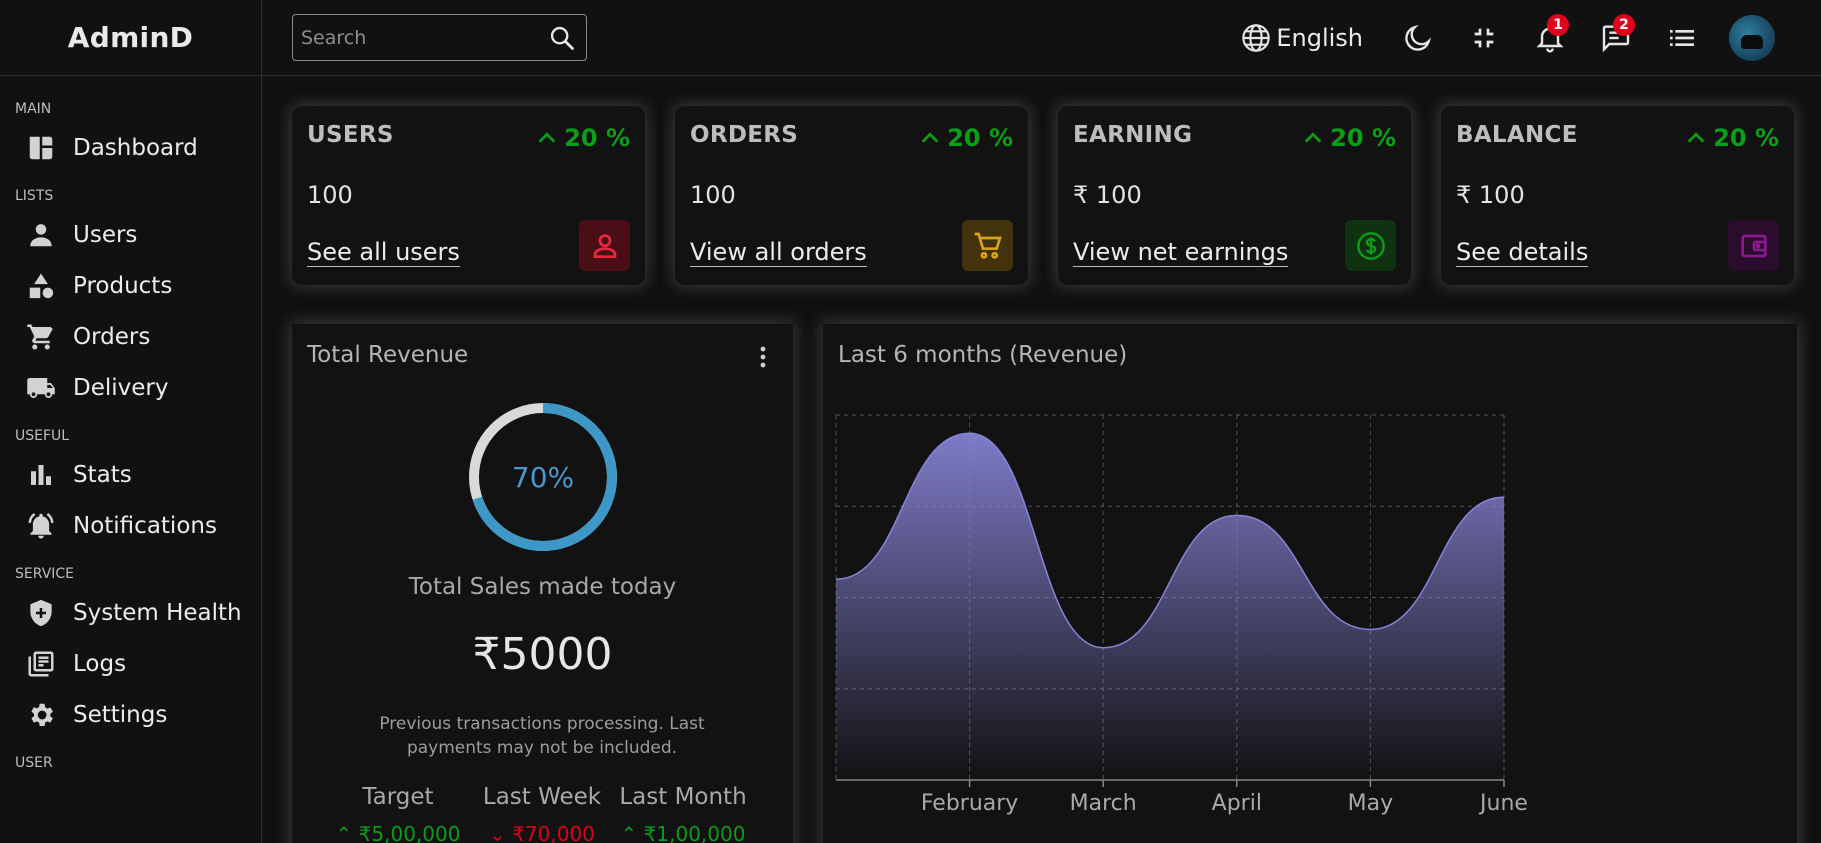 This screenshot has height=843, width=1821. Describe the element at coordinates (130, 663) in the screenshot. I see `sidebar-item-logs: Logs` at that location.